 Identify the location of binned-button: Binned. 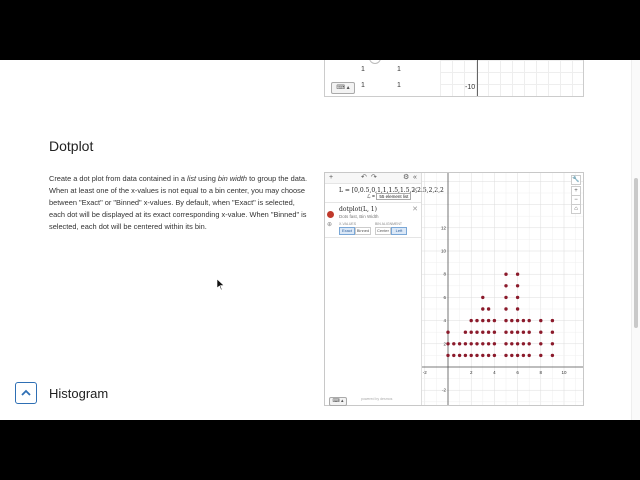
(363, 231).